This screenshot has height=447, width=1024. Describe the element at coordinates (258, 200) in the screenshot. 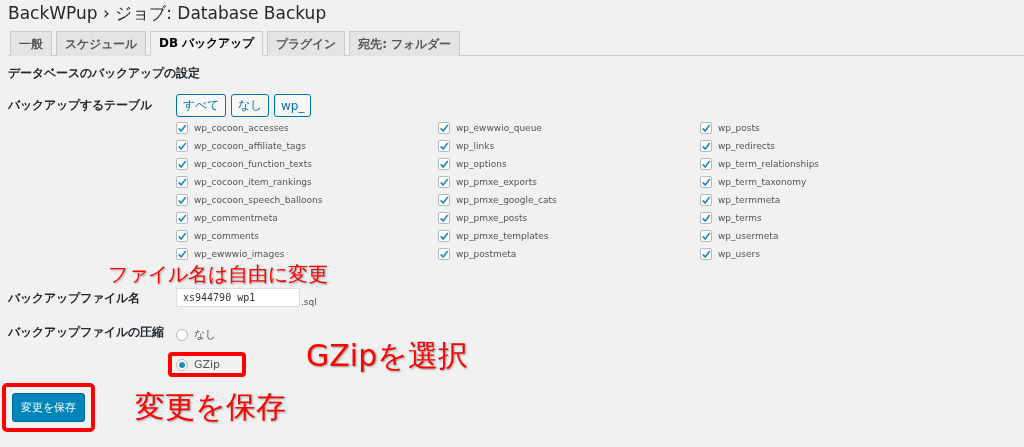

I see `table-name: wp_cocoon_speech_balloons` at that location.